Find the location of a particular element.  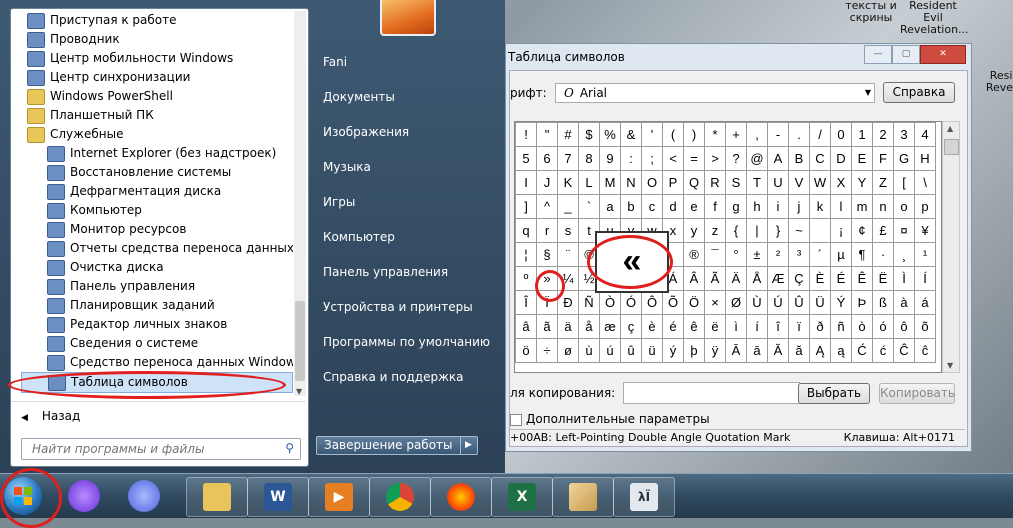

char-cell: / is located at coordinates (820, 134).